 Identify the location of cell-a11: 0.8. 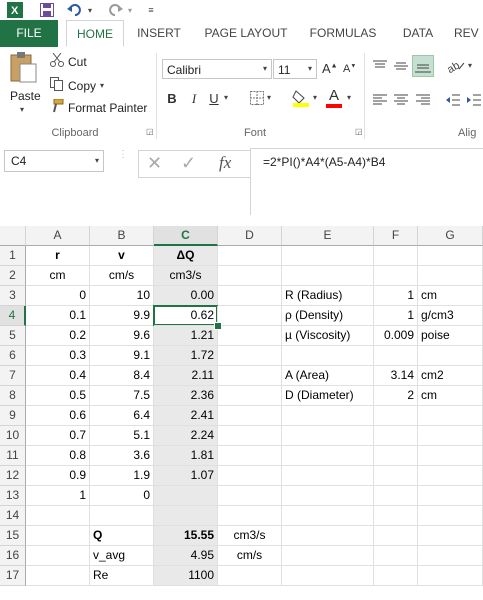
(58, 456).